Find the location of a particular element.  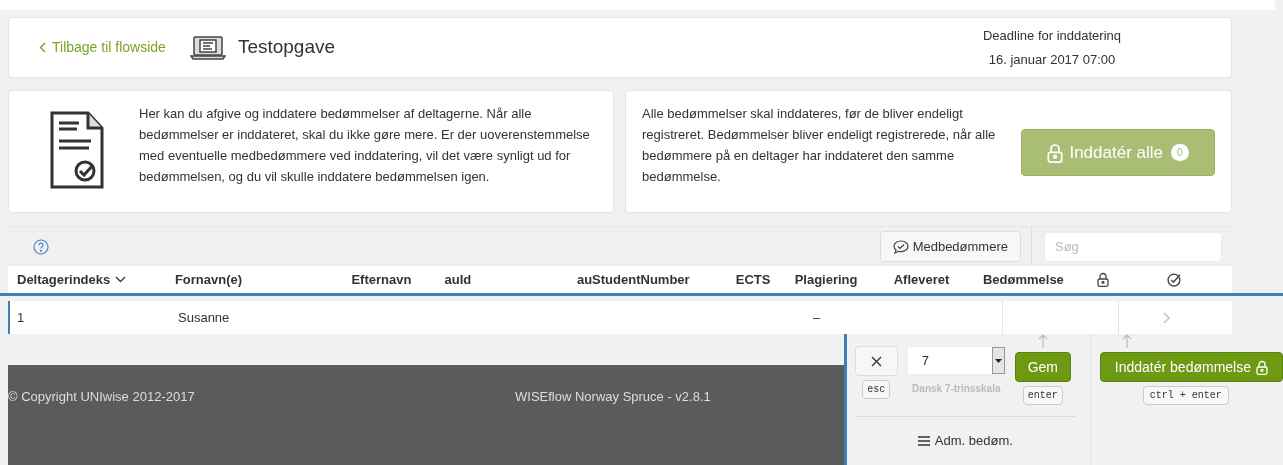

key-hint: esc is located at coordinates (876, 389).